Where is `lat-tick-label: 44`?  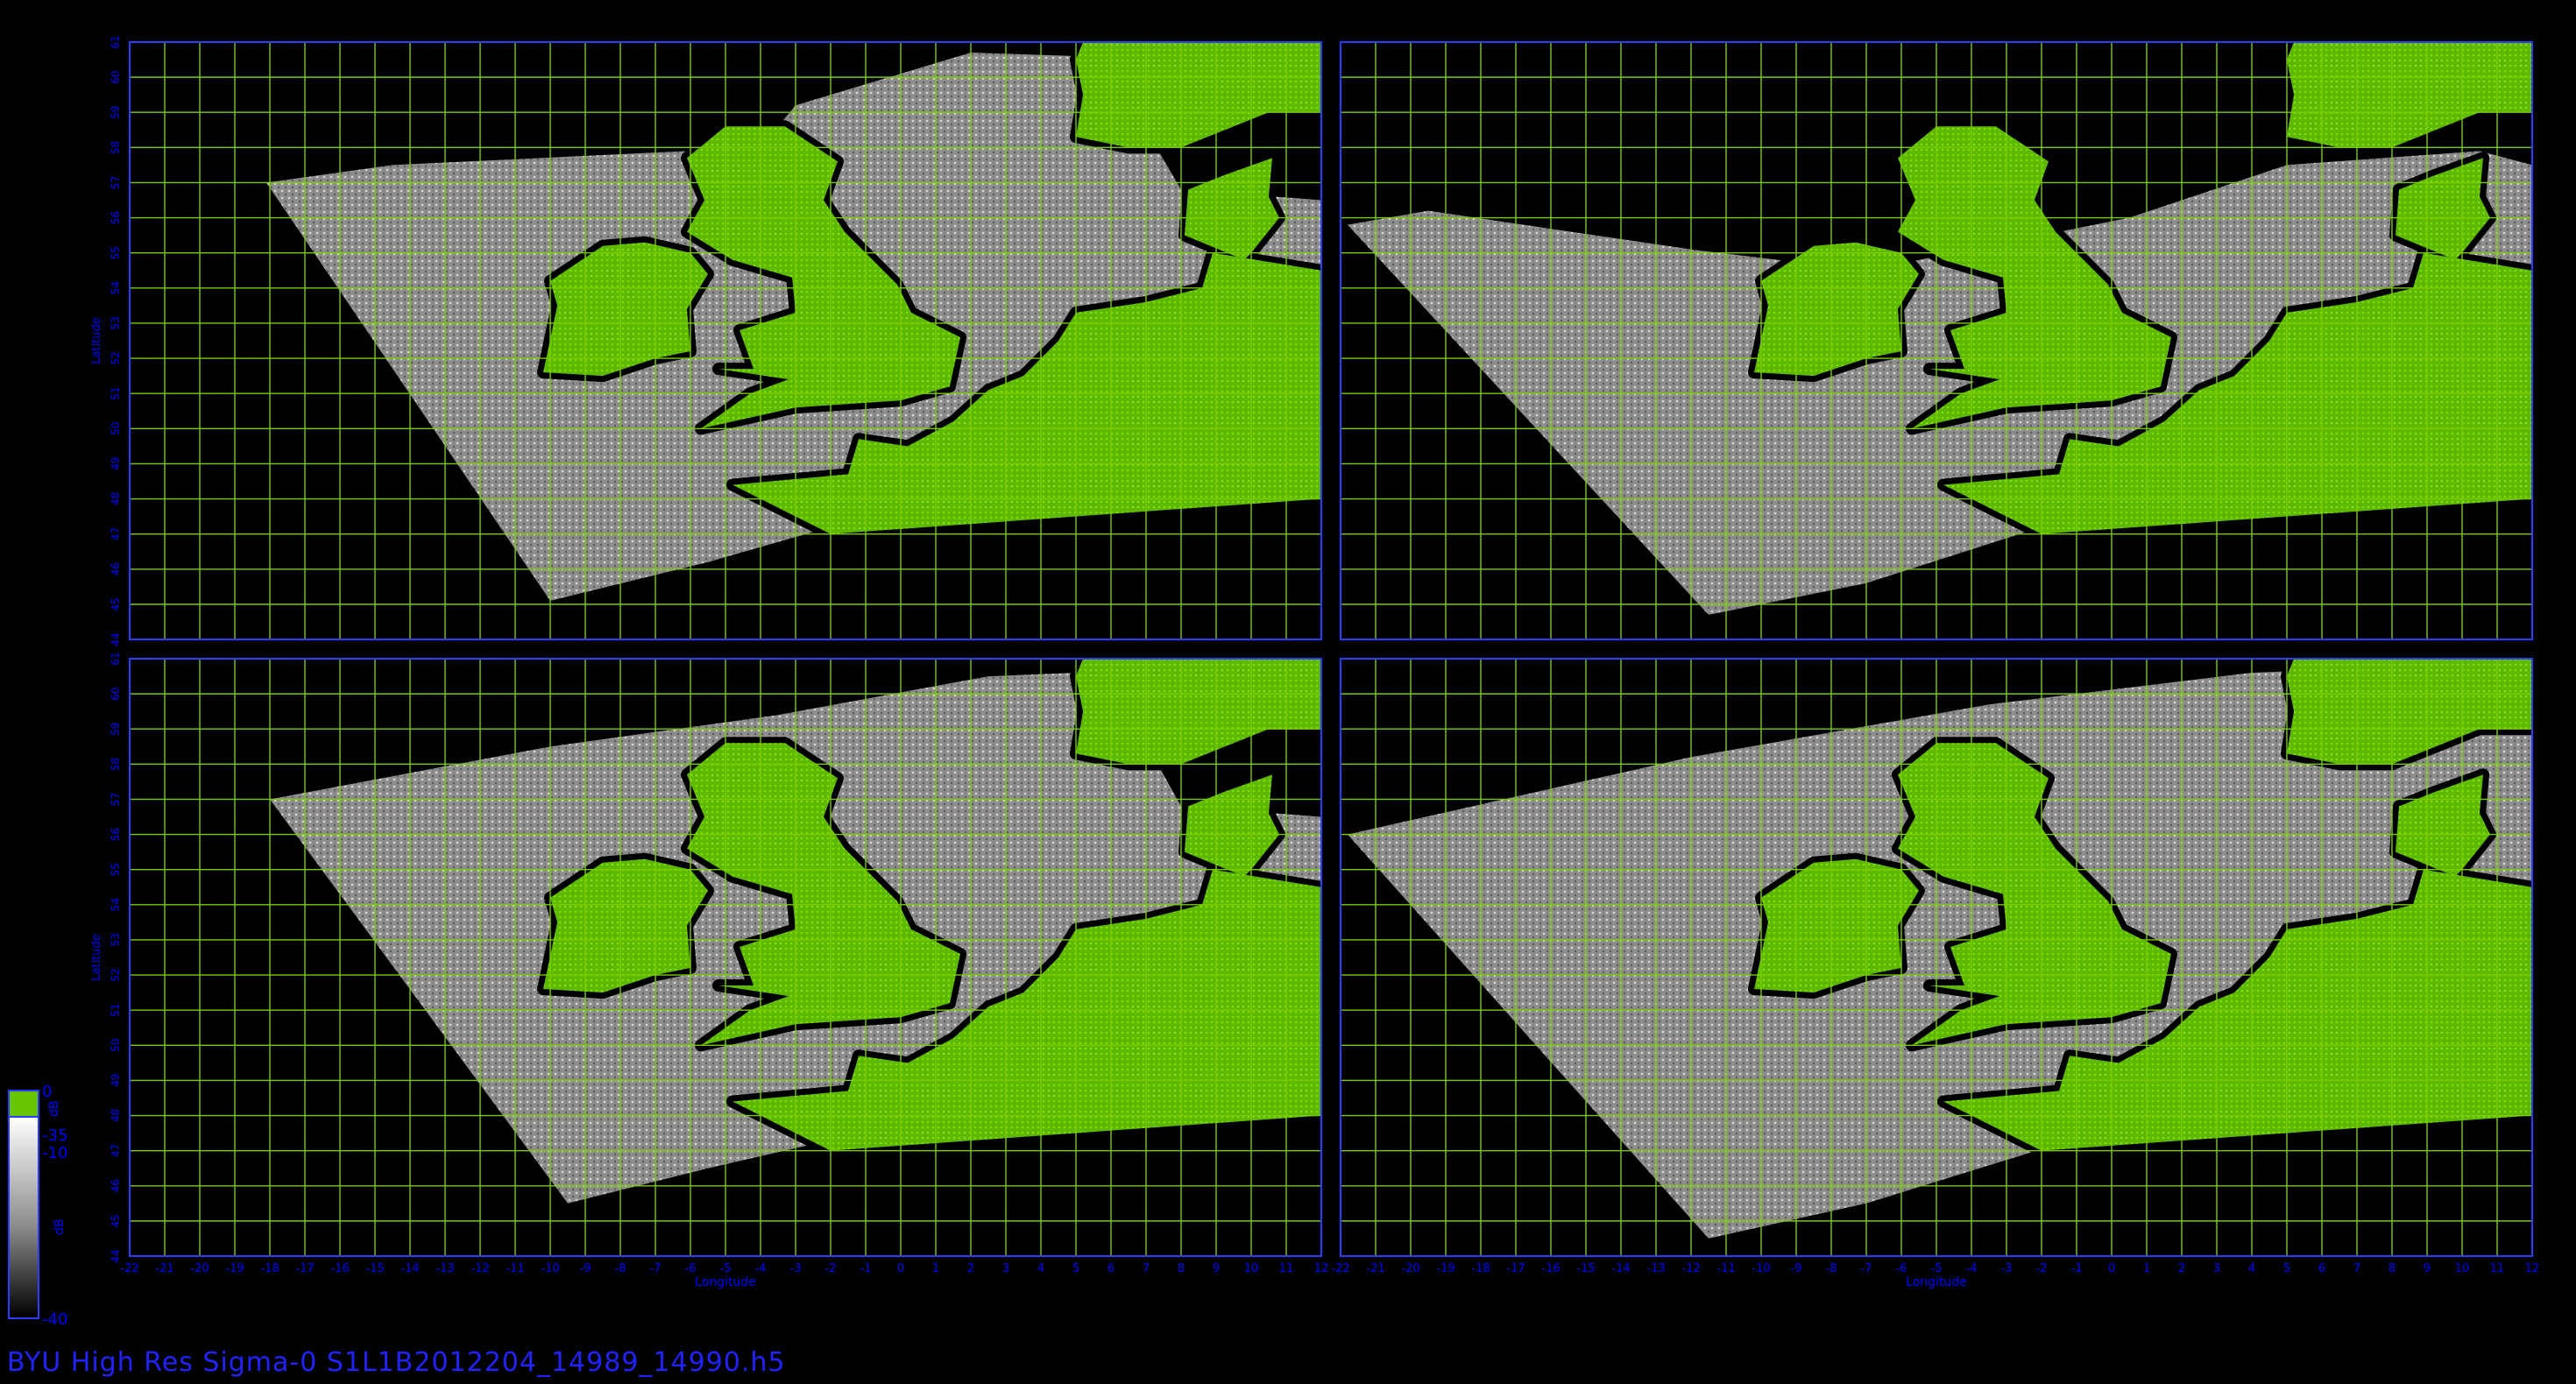 lat-tick-label: 44 is located at coordinates (116, 1255).